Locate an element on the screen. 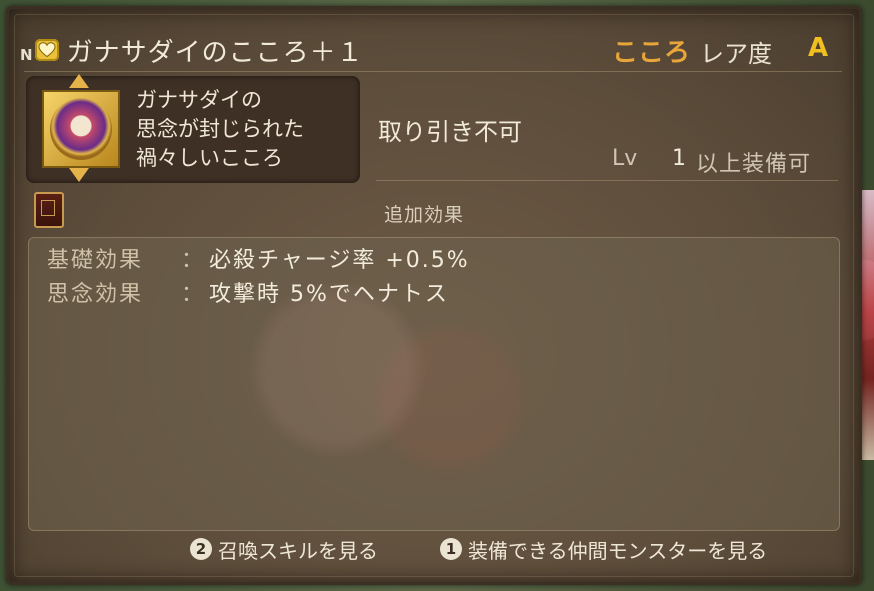  item-header: N ガナサダイのこころ＋１ is located at coordinates (192, 50).